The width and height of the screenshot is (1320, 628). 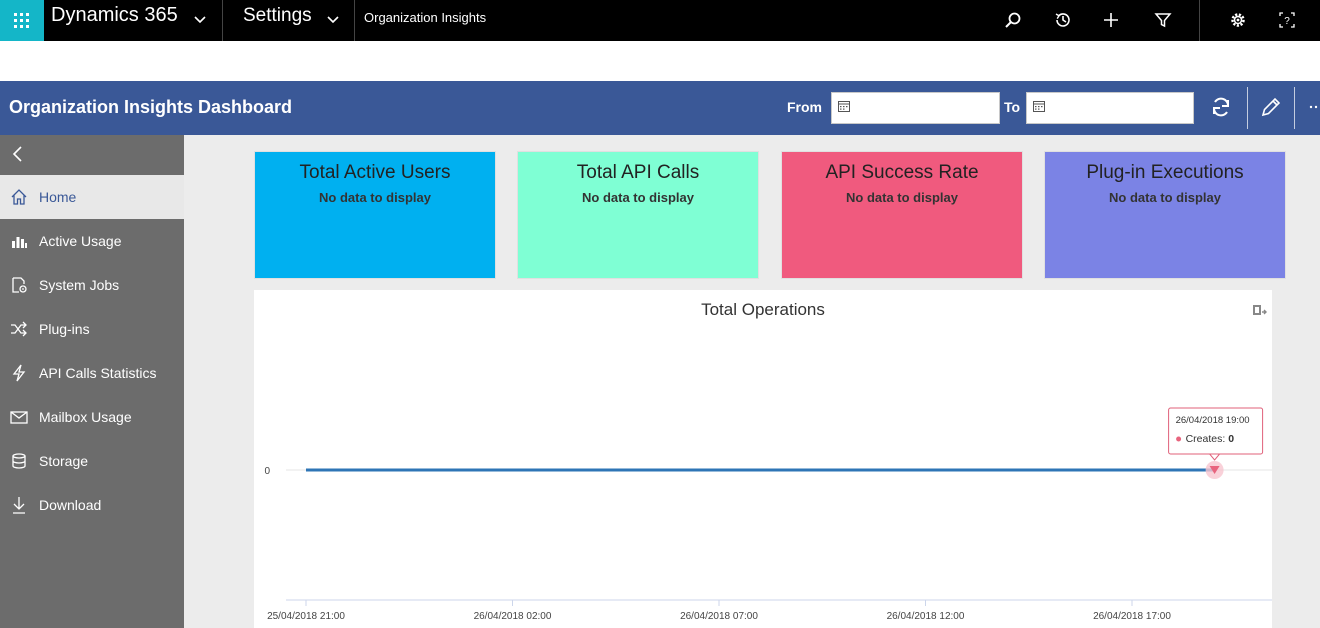 What do you see at coordinates (1238, 20) in the screenshot?
I see `gear-icon` at bounding box center [1238, 20].